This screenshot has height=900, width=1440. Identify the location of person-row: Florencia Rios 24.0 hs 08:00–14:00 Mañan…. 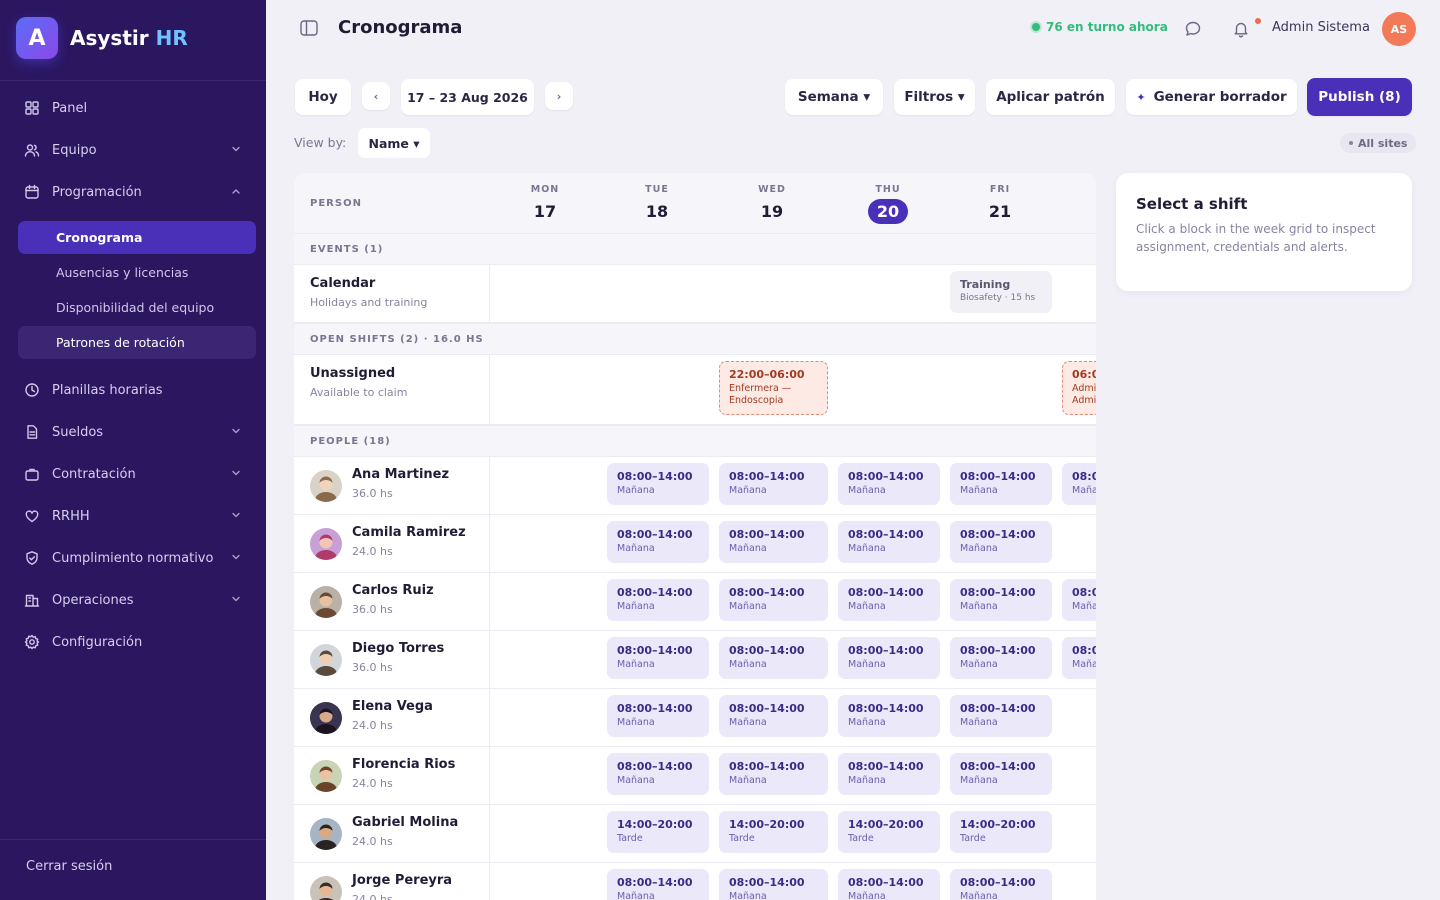
(695, 776).